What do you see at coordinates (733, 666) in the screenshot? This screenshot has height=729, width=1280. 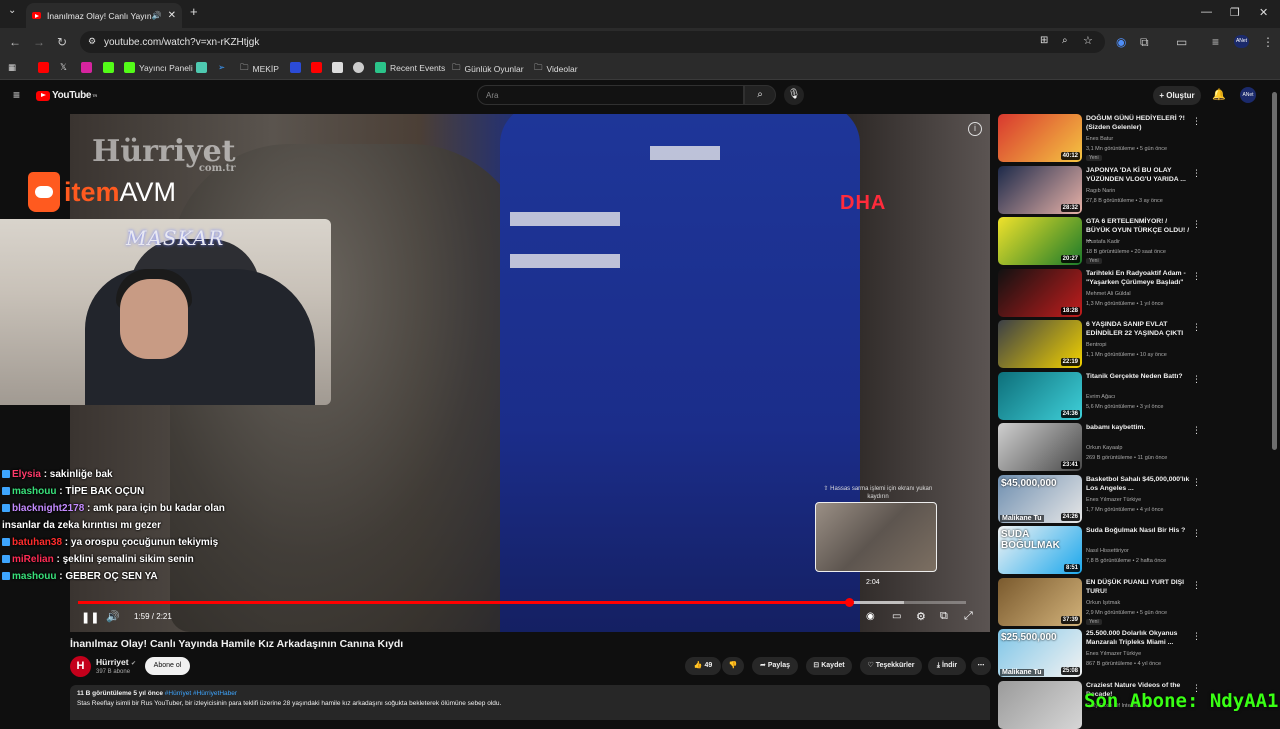 I see `dislike-button: 👎` at bounding box center [733, 666].